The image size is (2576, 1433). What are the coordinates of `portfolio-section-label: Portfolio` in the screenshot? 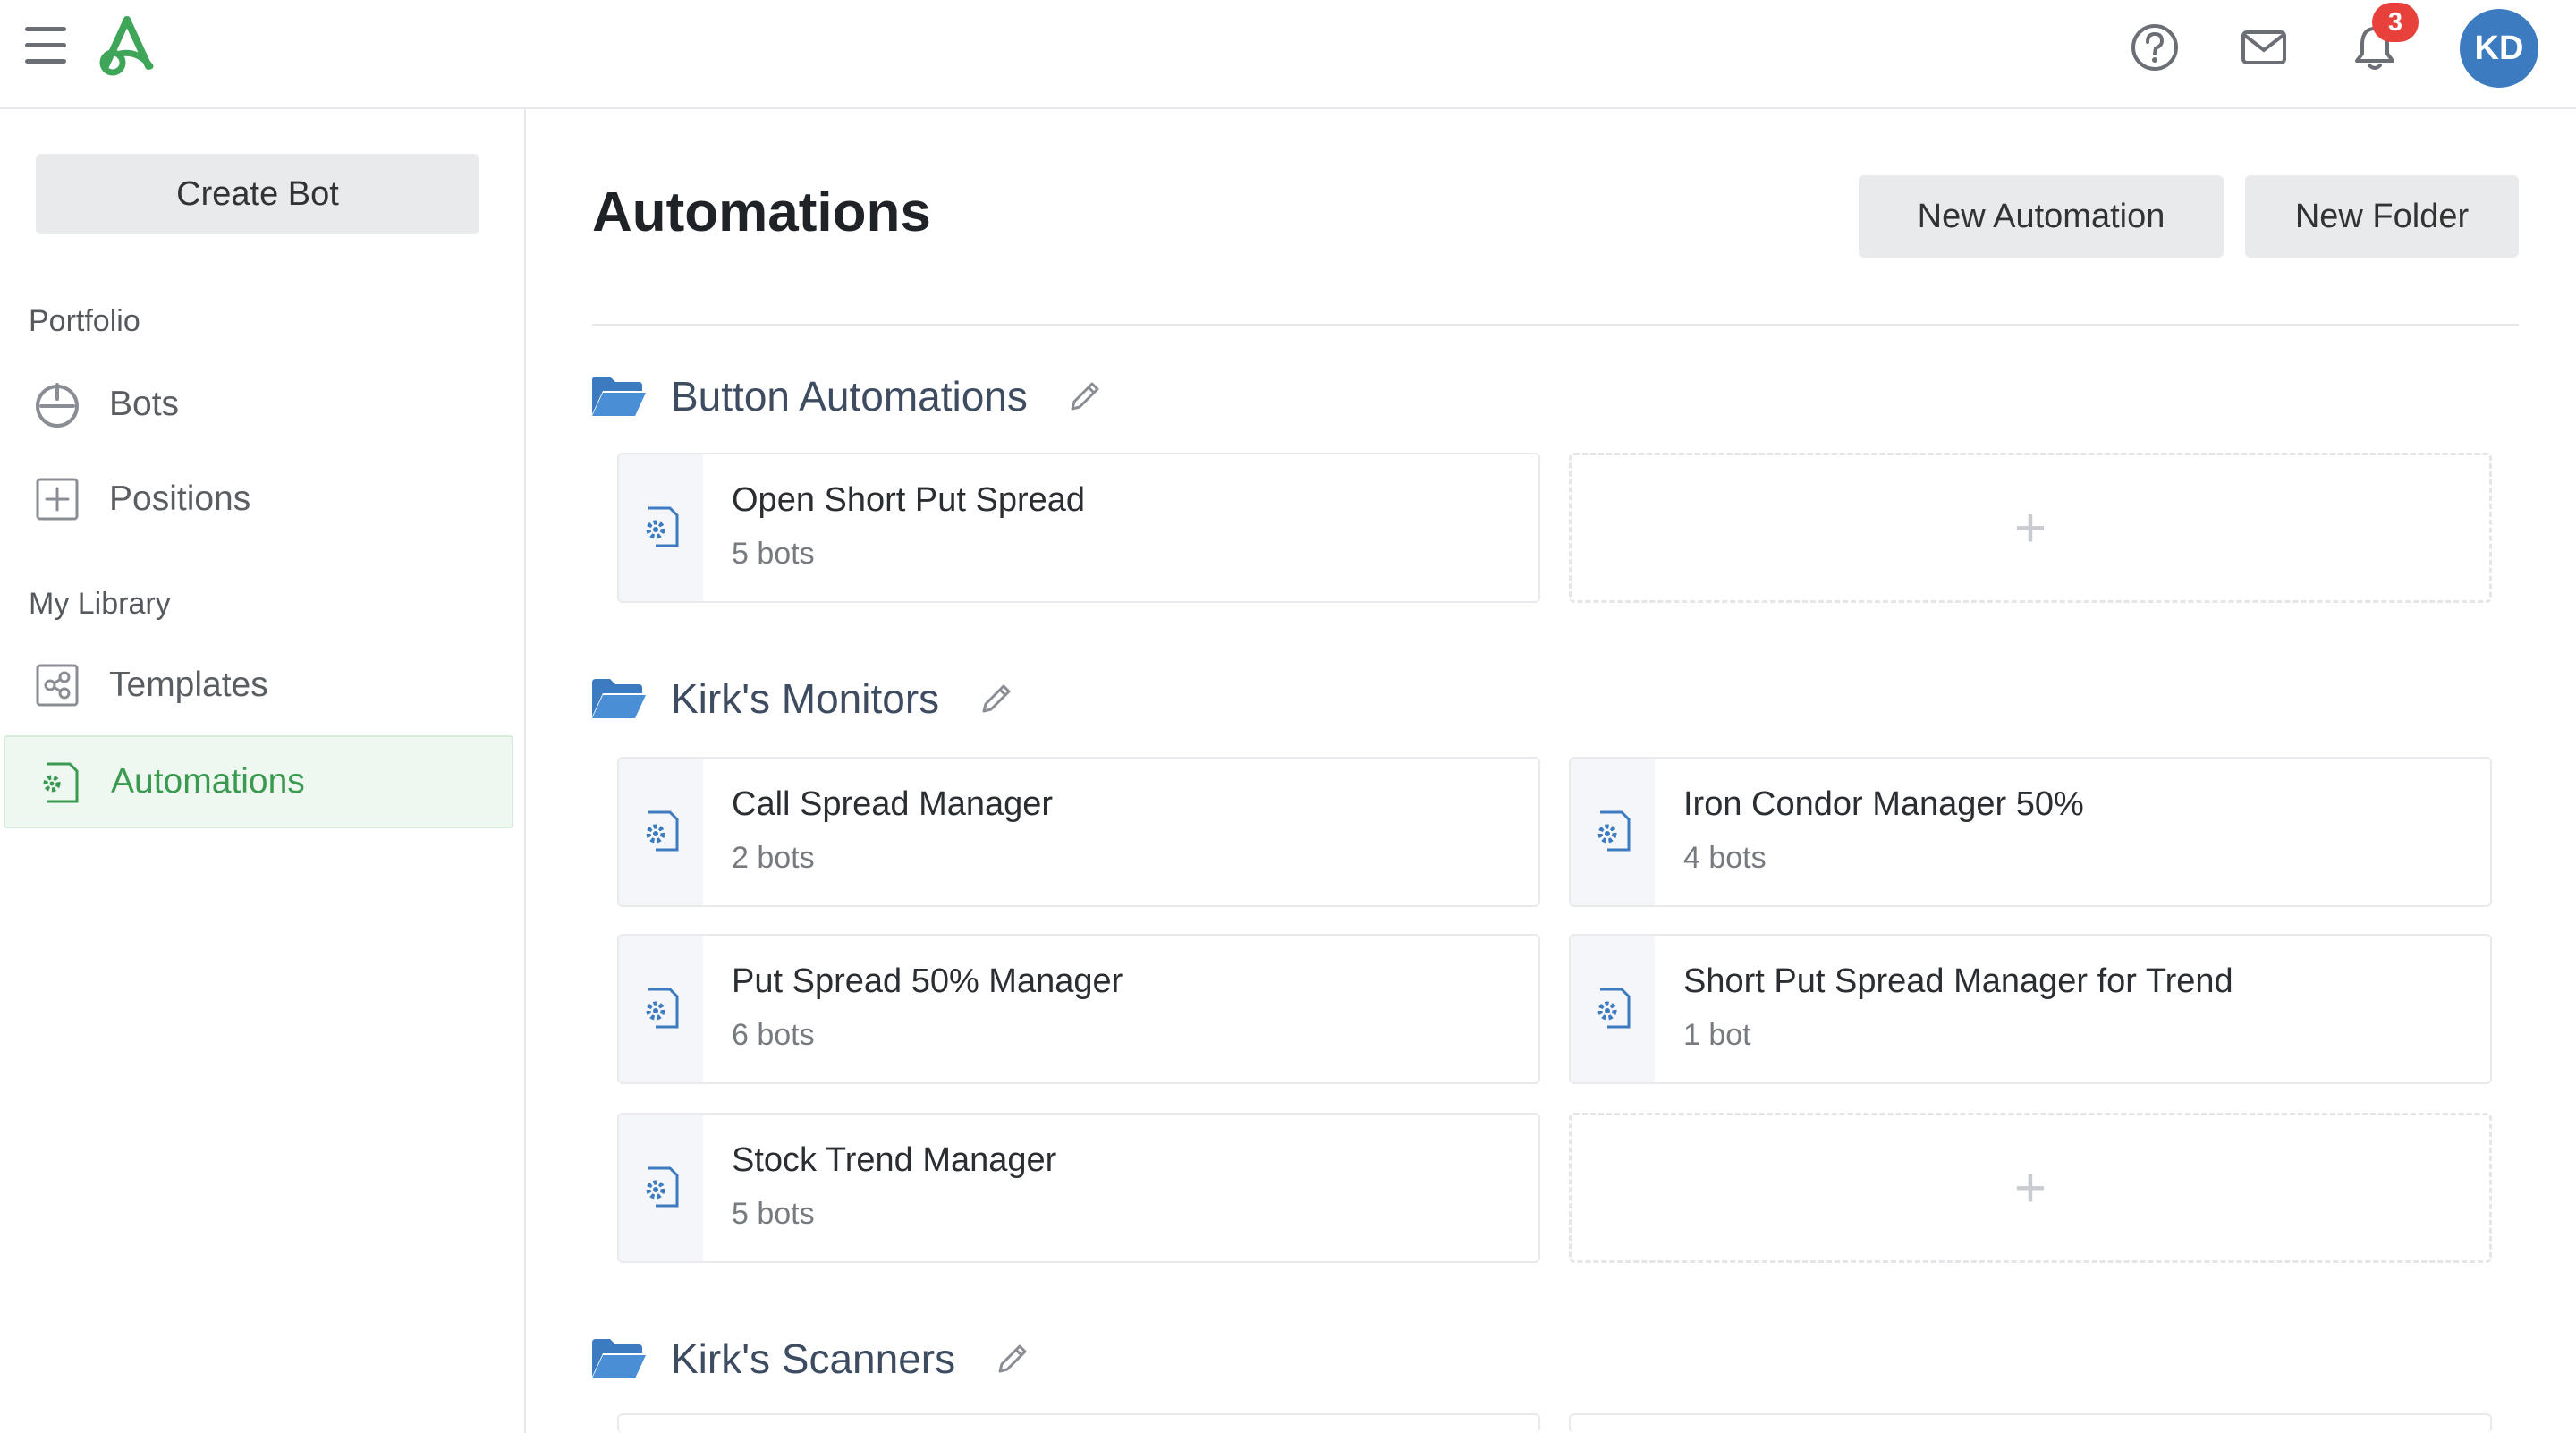 It's located at (84, 321).